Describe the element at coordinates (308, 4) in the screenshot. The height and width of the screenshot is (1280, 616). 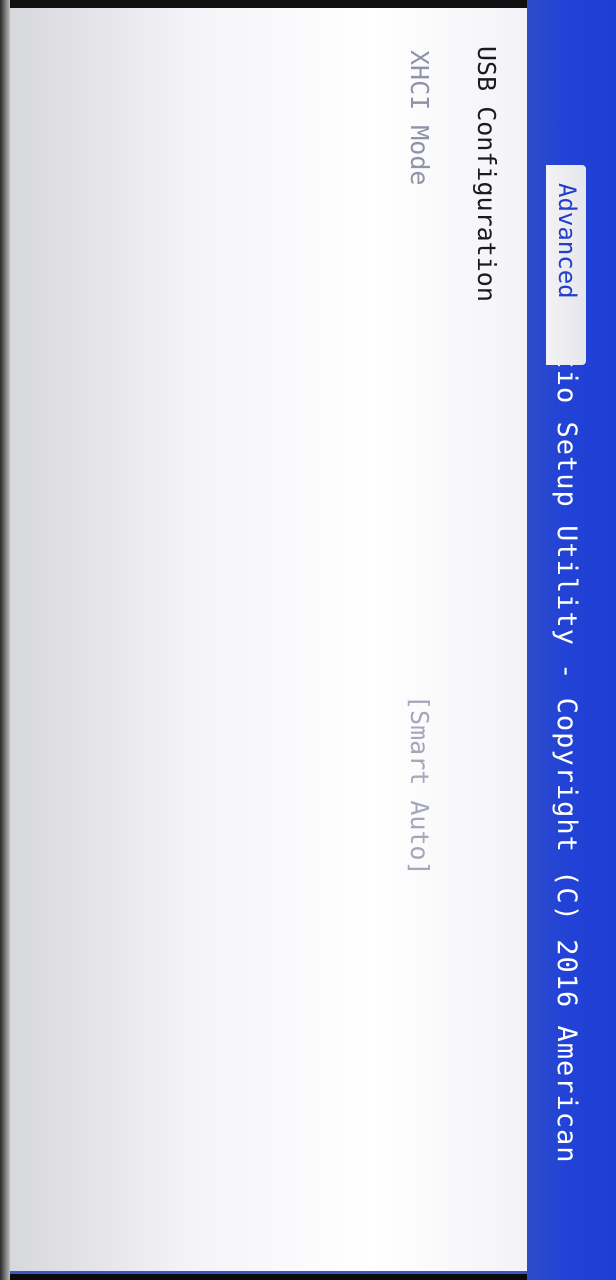
I see `photo-top-edge` at that location.